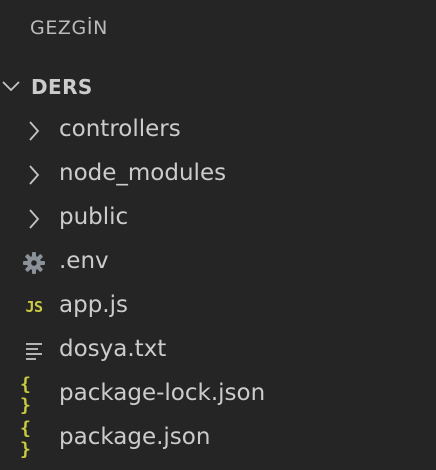  What do you see at coordinates (218, 439) in the screenshot?
I see `tree-file-package-json: { } package.json` at bounding box center [218, 439].